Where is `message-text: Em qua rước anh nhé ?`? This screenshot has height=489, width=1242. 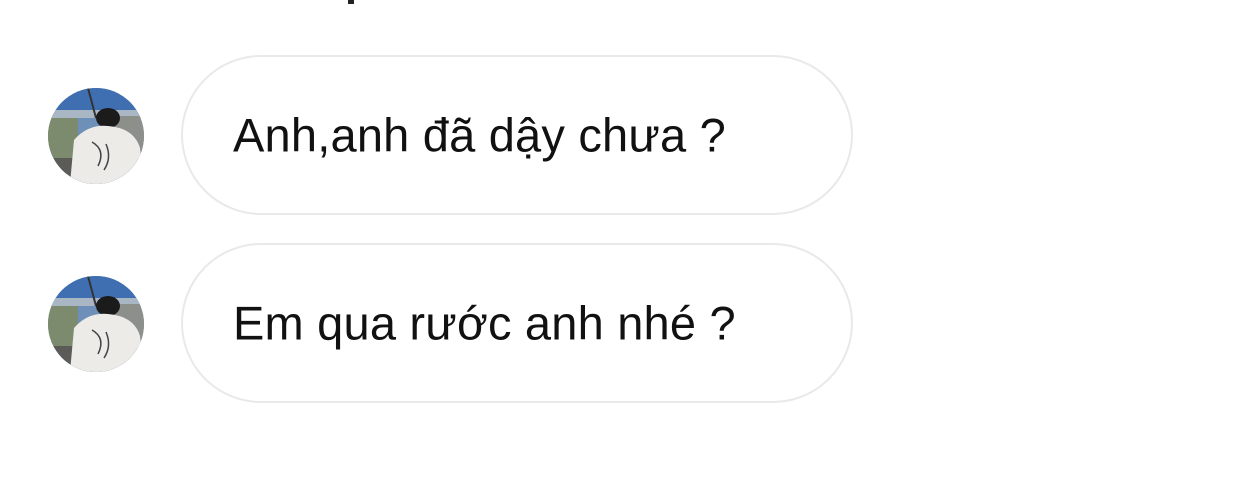
message-text: Em qua rước anh nhé ? is located at coordinates (484, 323).